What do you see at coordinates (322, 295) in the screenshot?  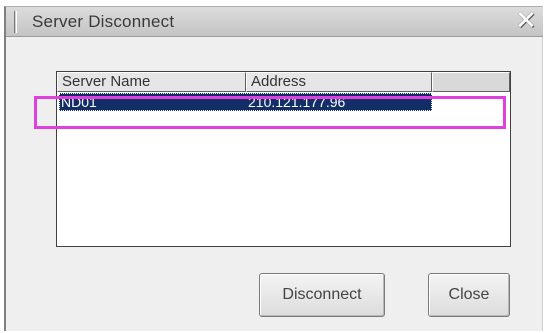 I see `disconnect-button: Disconnect` at bounding box center [322, 295].